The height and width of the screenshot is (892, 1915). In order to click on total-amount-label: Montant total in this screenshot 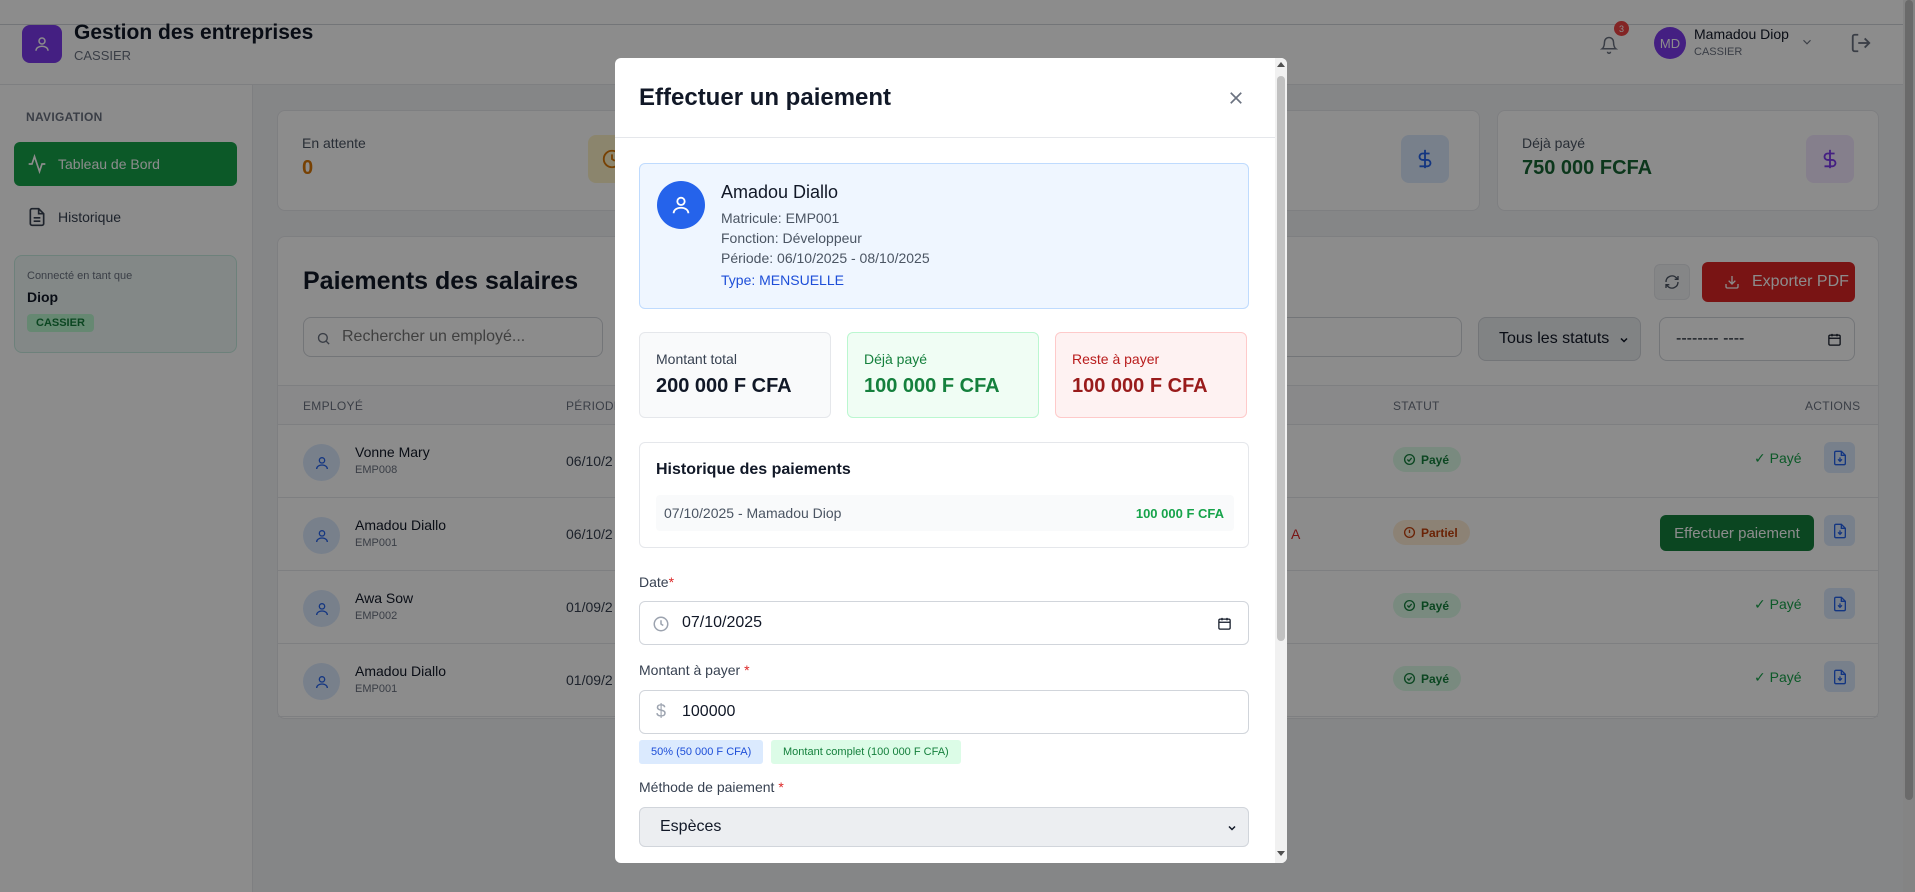, I will do `click(696, 359)`.